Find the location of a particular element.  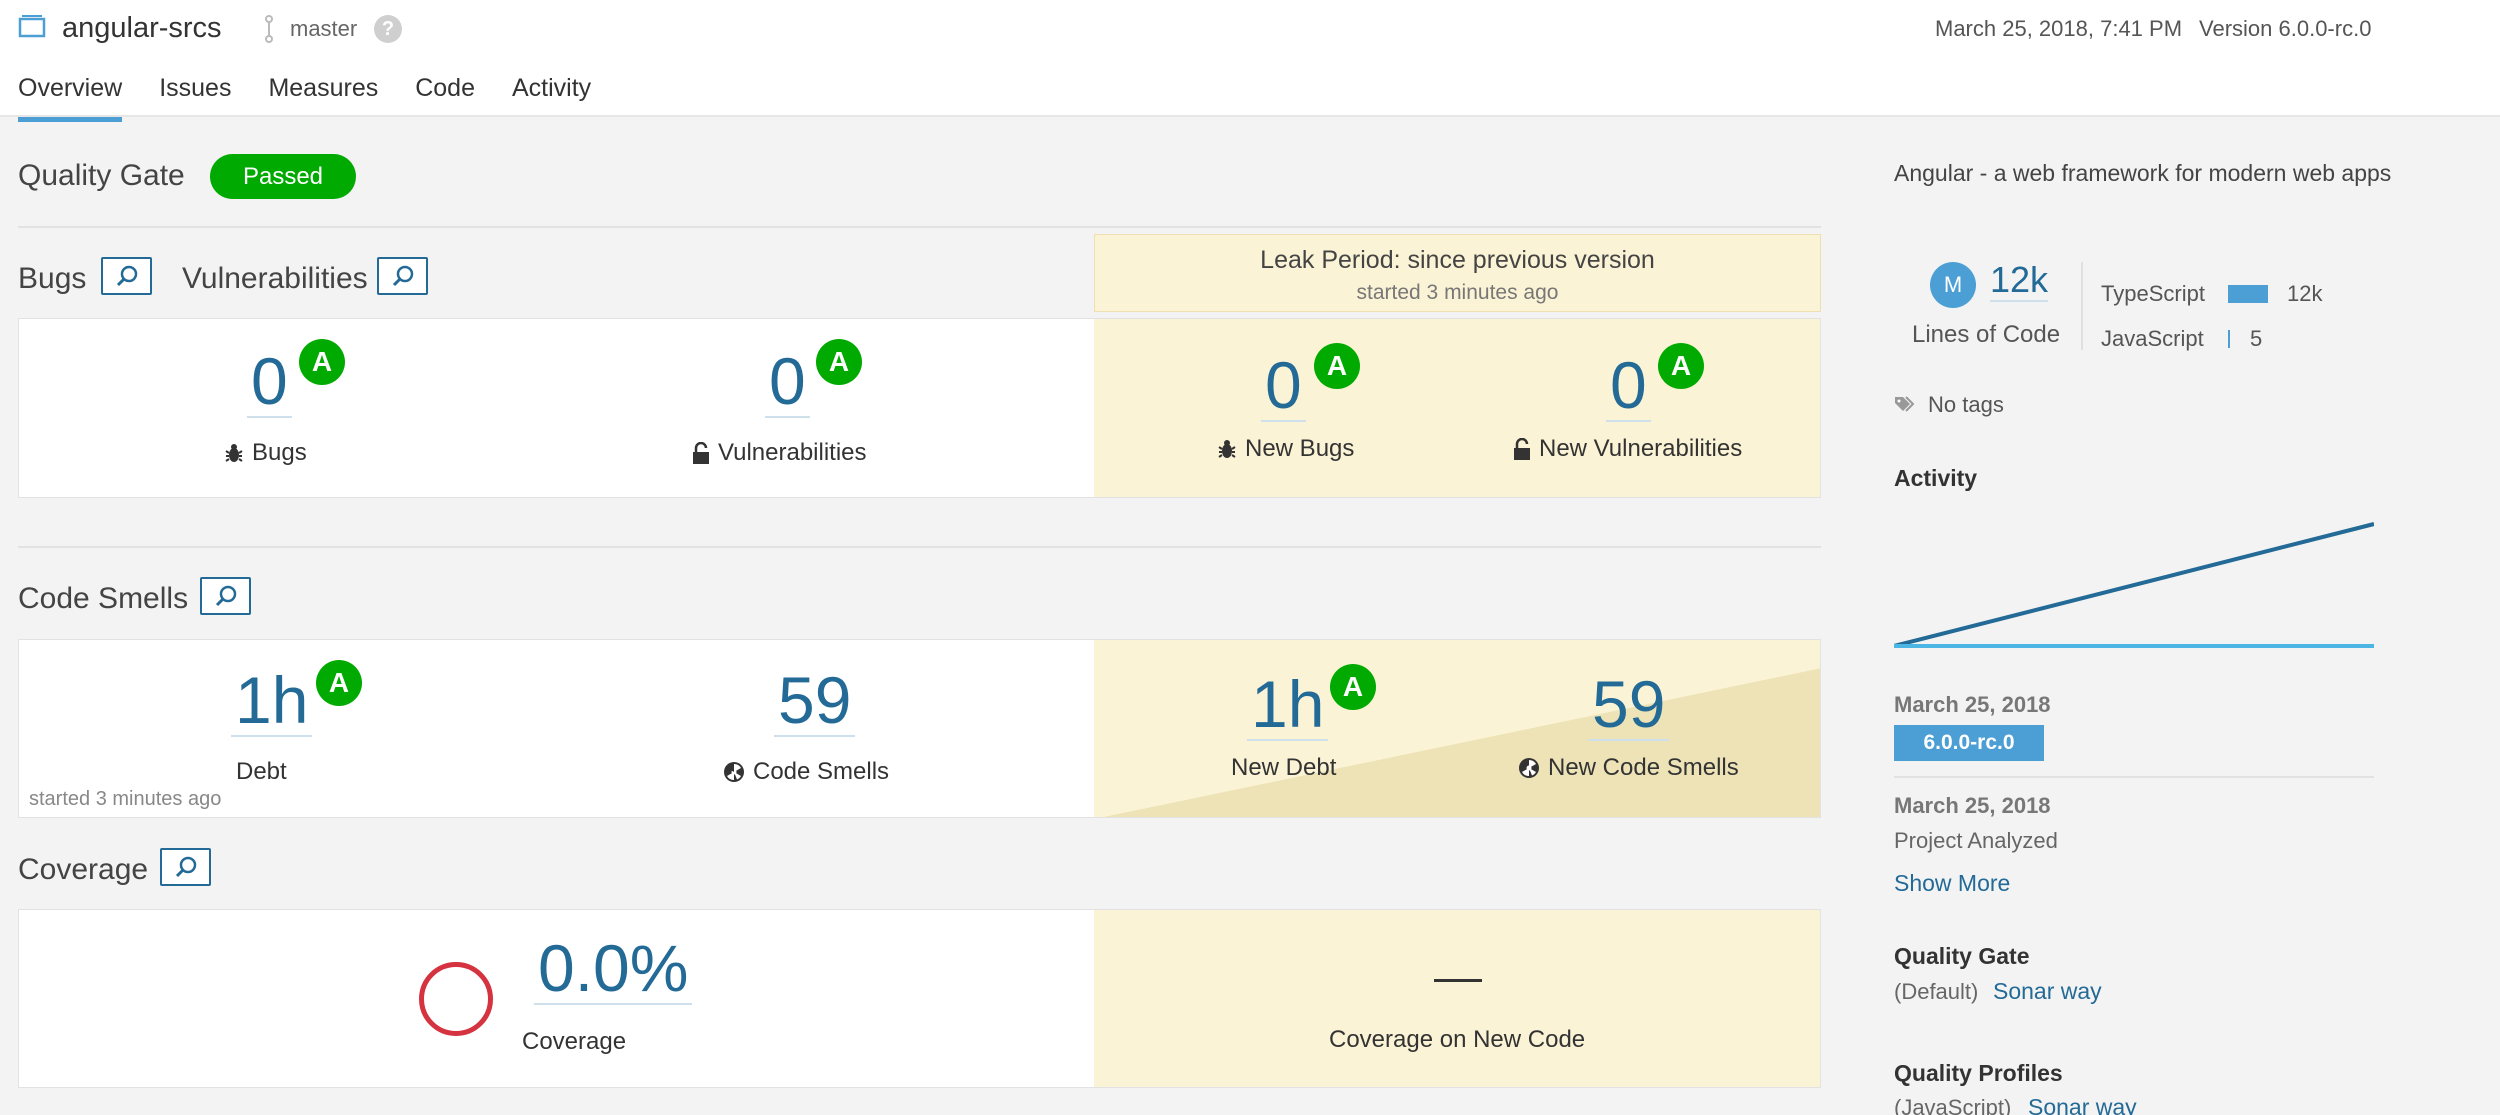

activity-graph is located at coordinates (2134, 585).